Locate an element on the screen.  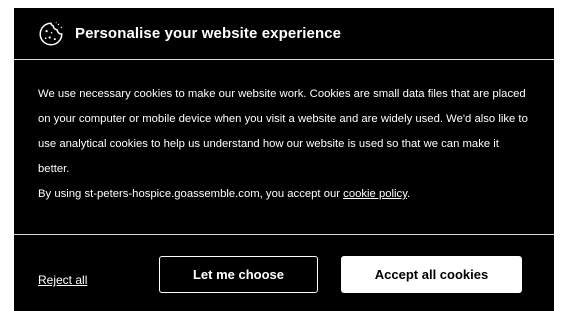
cookie-icon is located at coordinates (51, 33).